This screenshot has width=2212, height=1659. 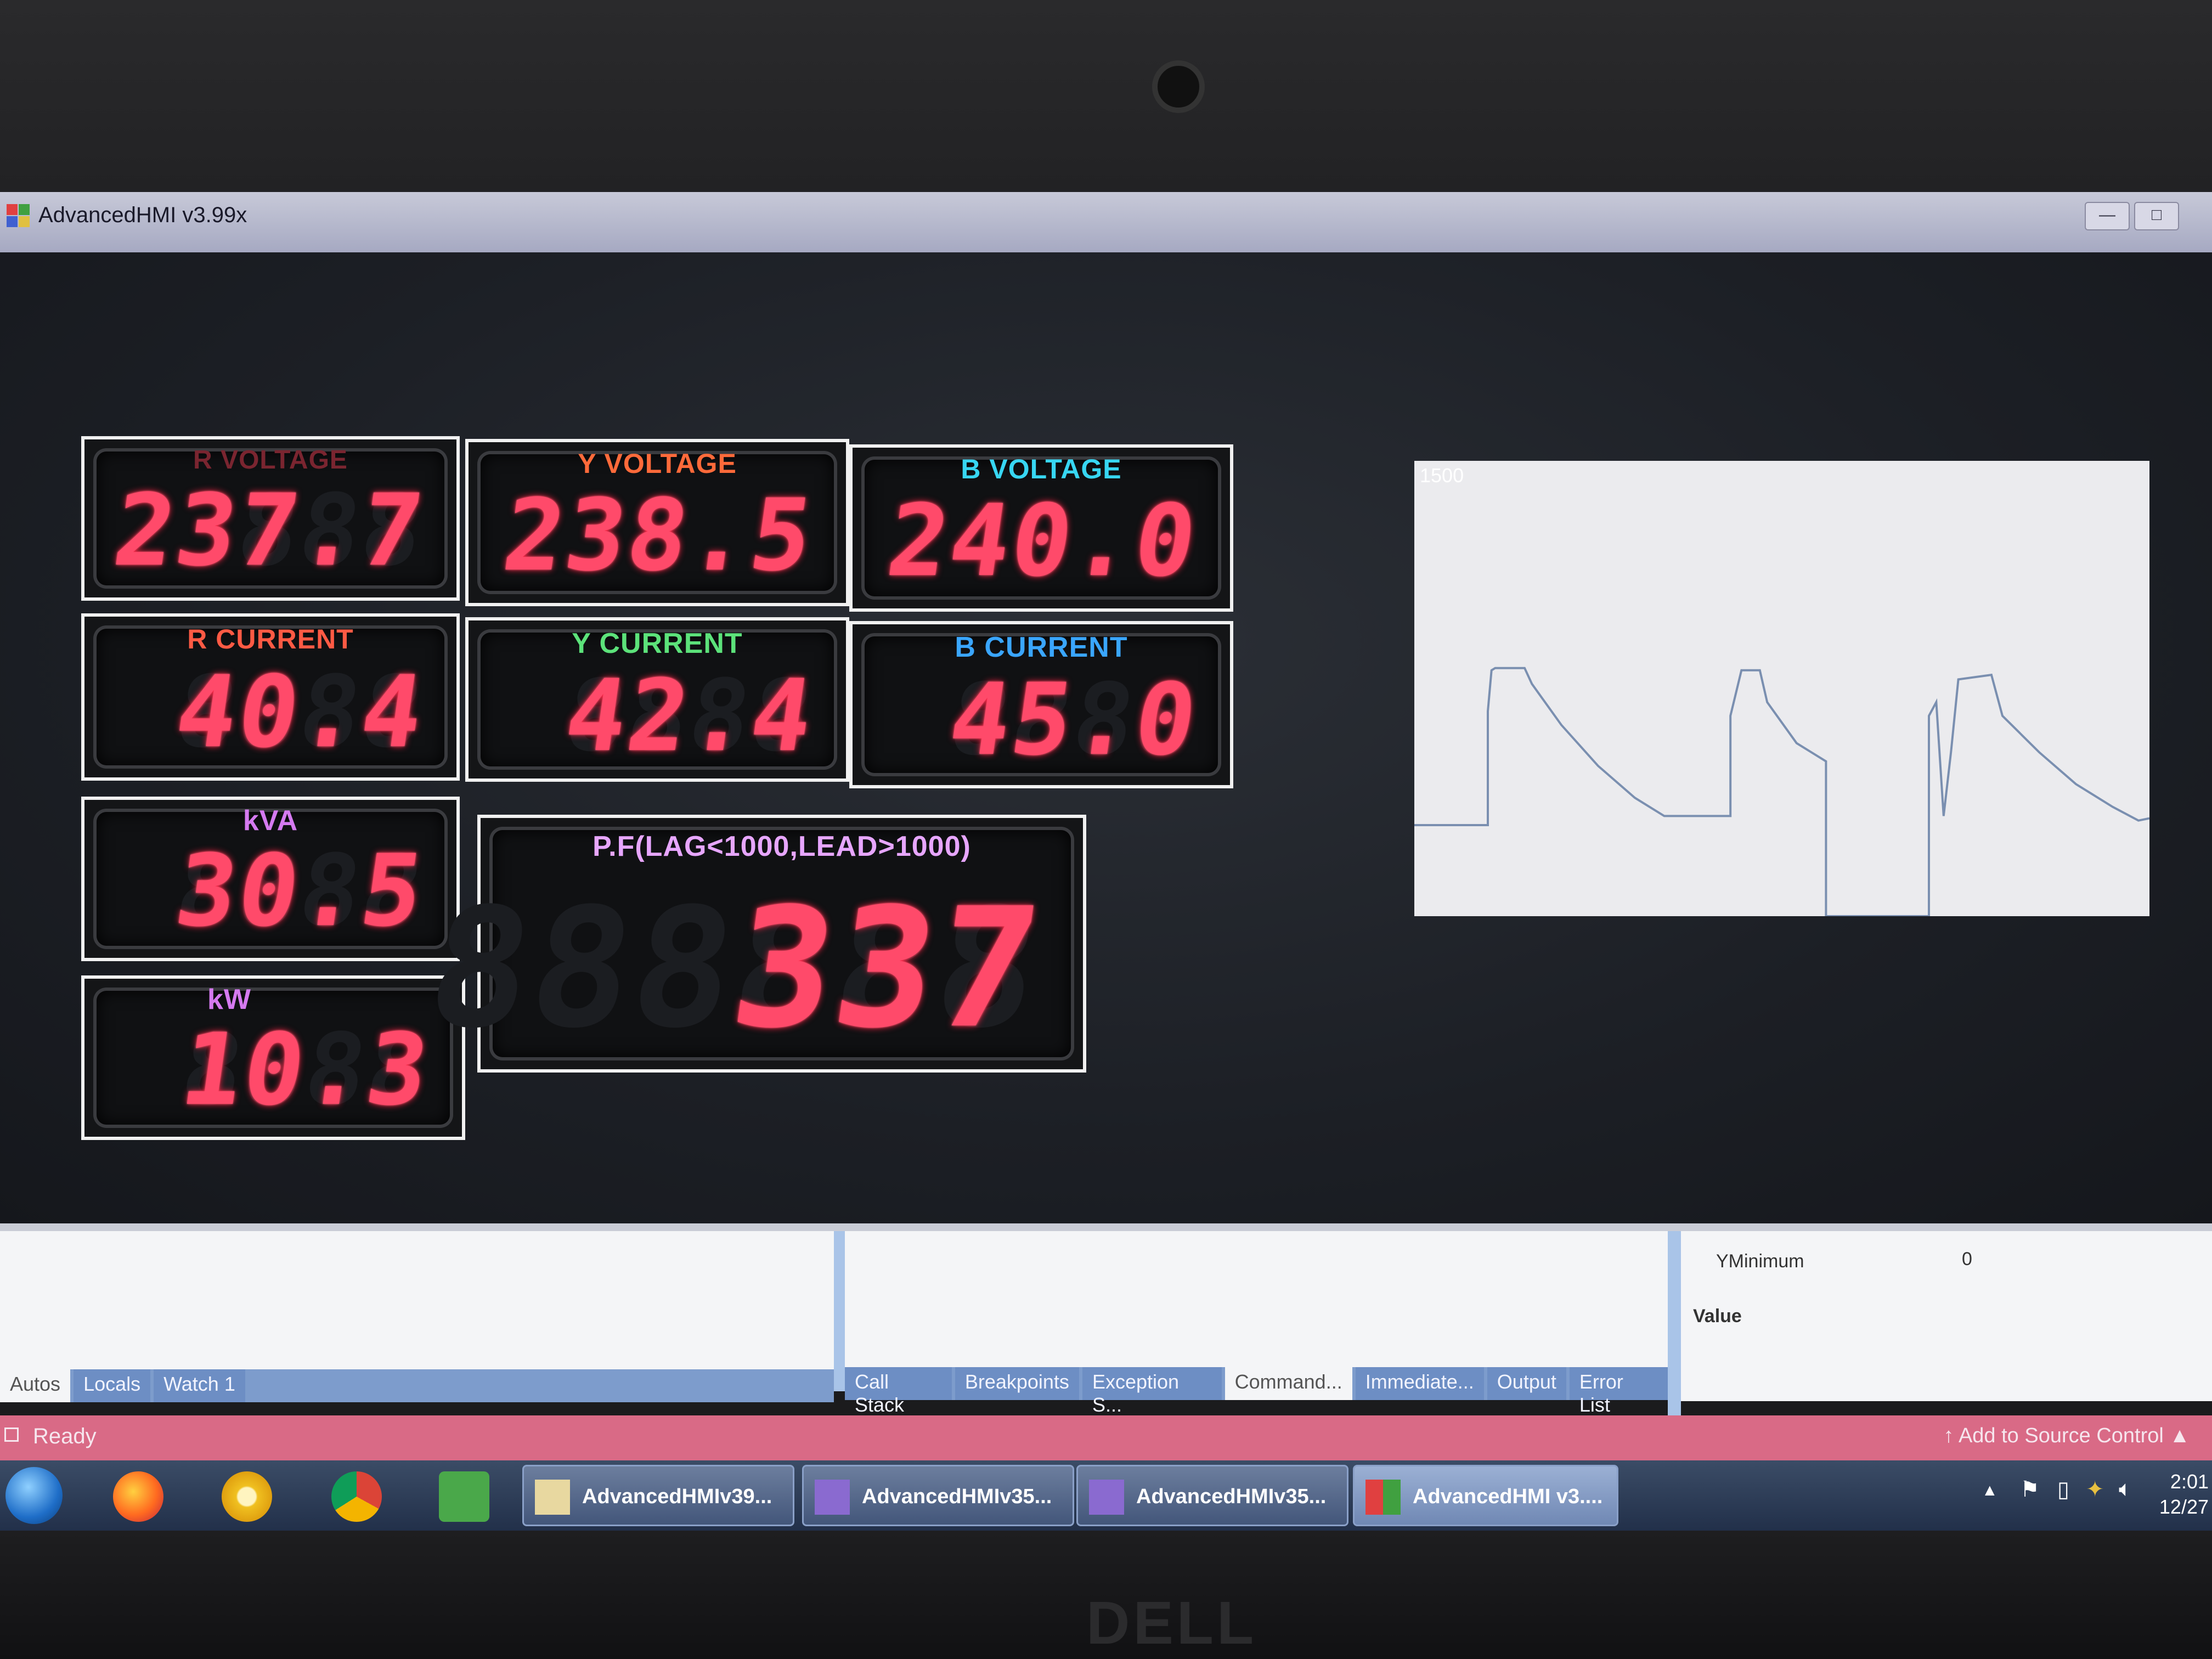 I want to click on trend-chart-plot, so click(x=1782, y=792).